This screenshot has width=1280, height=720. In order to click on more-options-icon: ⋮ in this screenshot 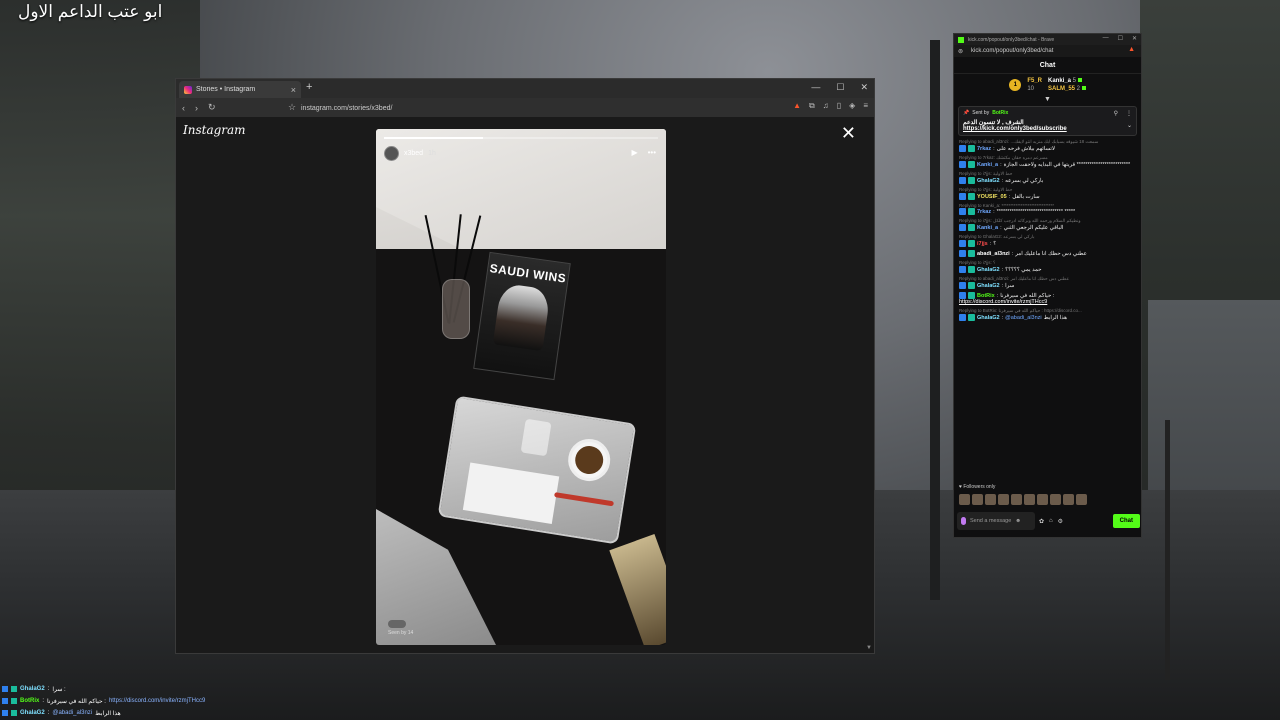, I will do `click(1129, 113)`.